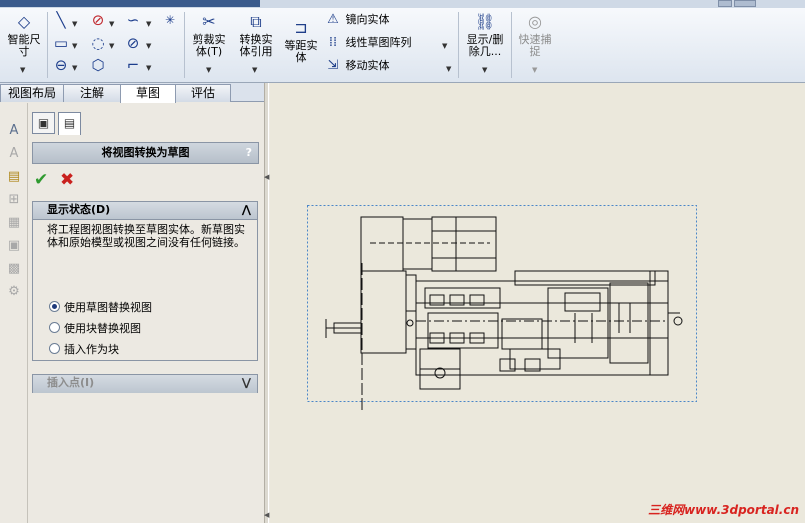 Image resolution: width=805 pixels, height=523 pixels. I want to click on feature-tree-tab-icon: ▣, so click(43, 123).